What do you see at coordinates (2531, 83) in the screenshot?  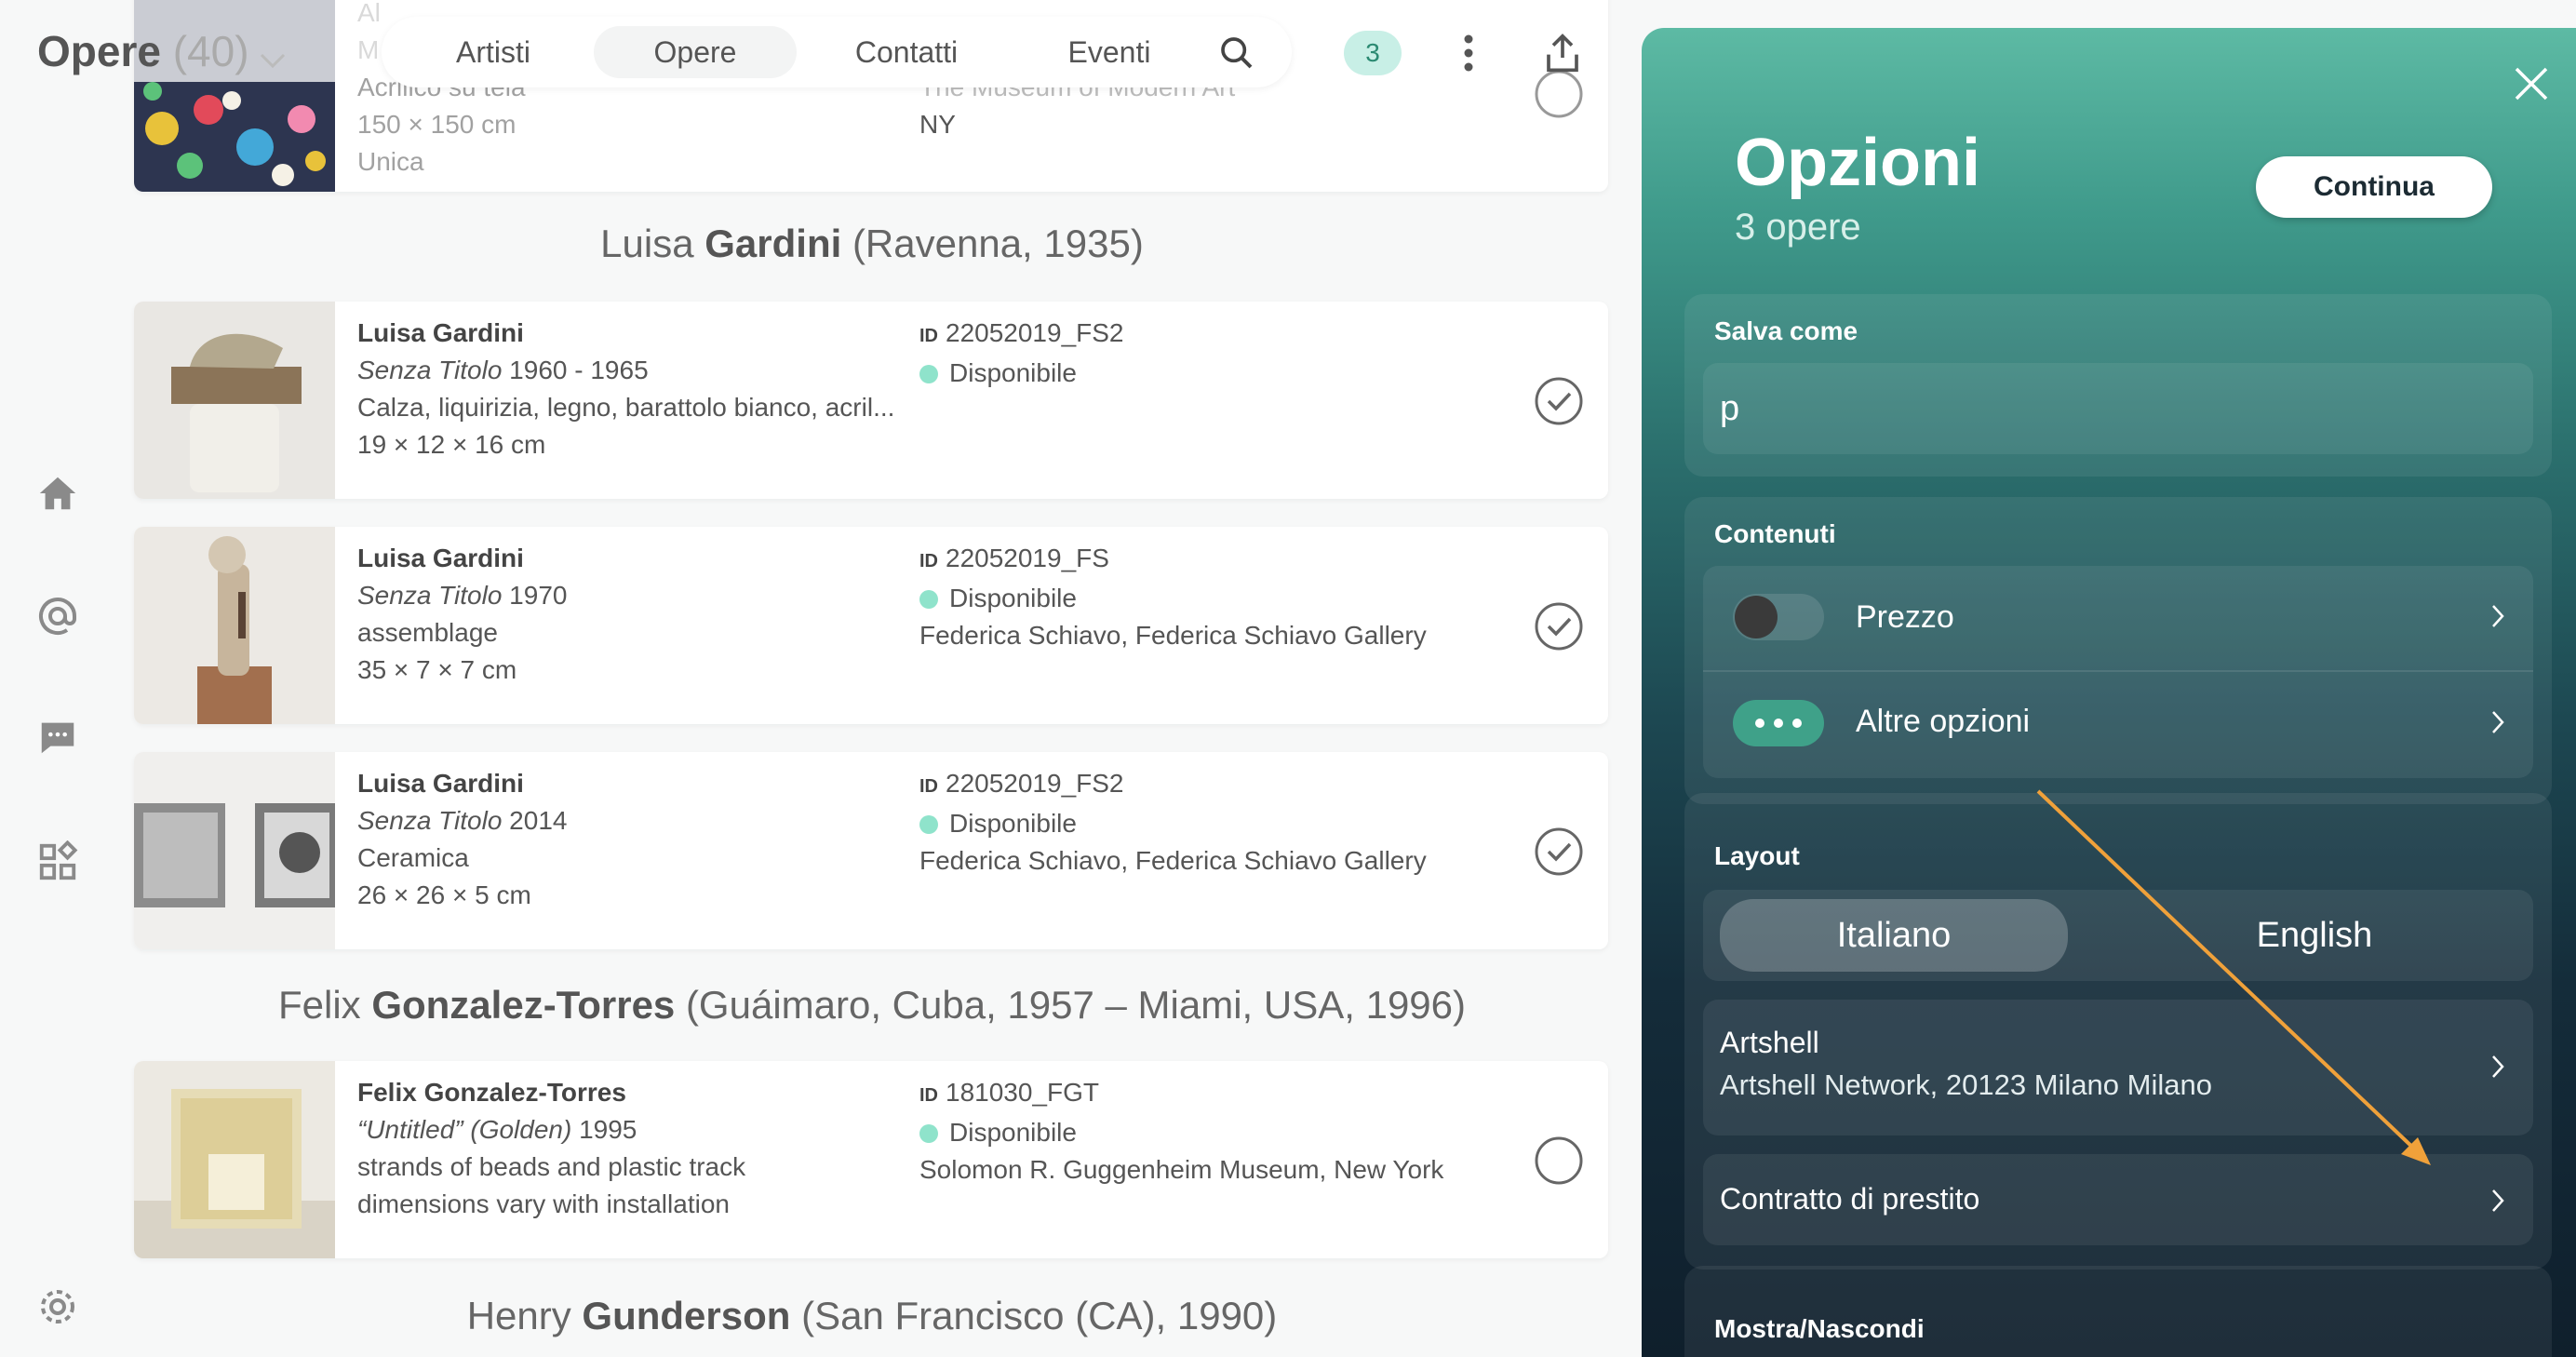 I see `close-icon` at bounding box center [2531, 83].